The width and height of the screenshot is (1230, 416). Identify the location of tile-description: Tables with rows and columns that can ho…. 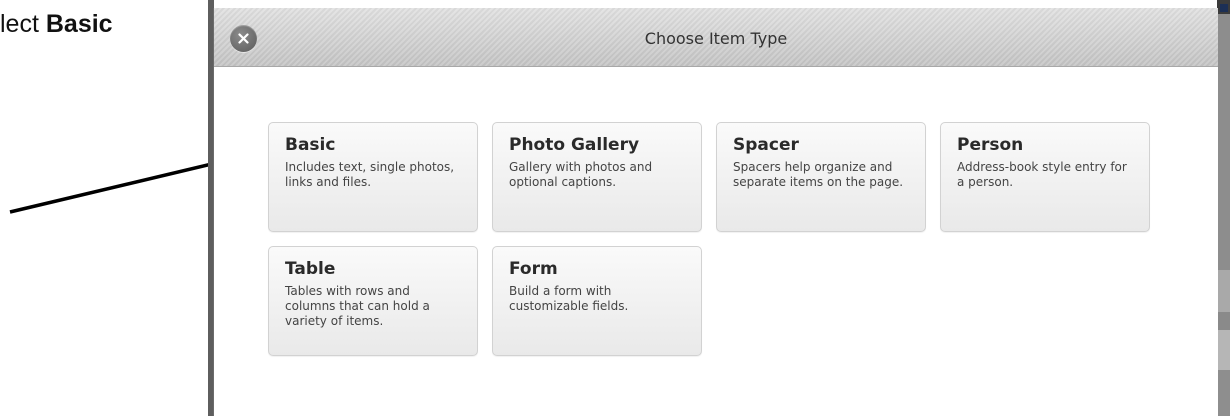
(357, 306).